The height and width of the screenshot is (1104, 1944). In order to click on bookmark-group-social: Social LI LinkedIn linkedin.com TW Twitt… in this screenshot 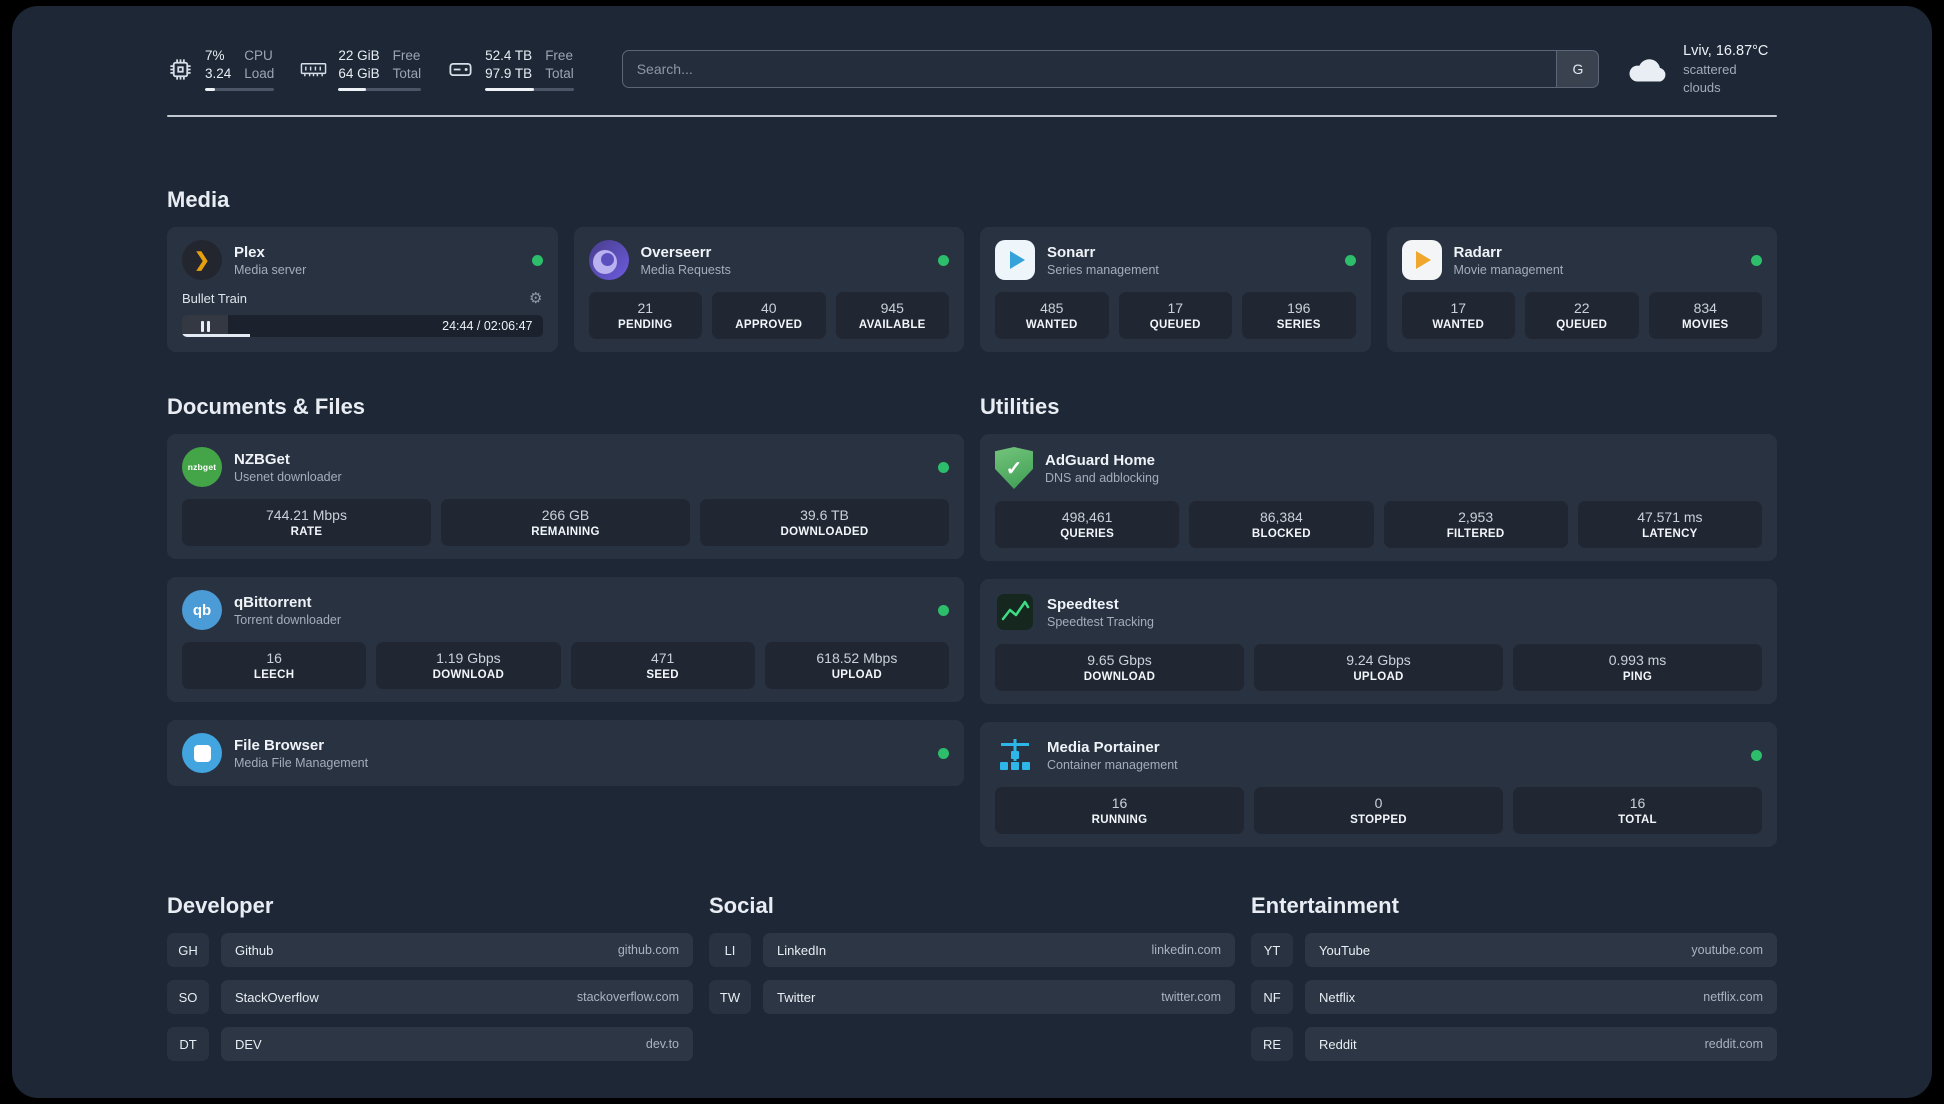, I will do `click(972, 977)`.